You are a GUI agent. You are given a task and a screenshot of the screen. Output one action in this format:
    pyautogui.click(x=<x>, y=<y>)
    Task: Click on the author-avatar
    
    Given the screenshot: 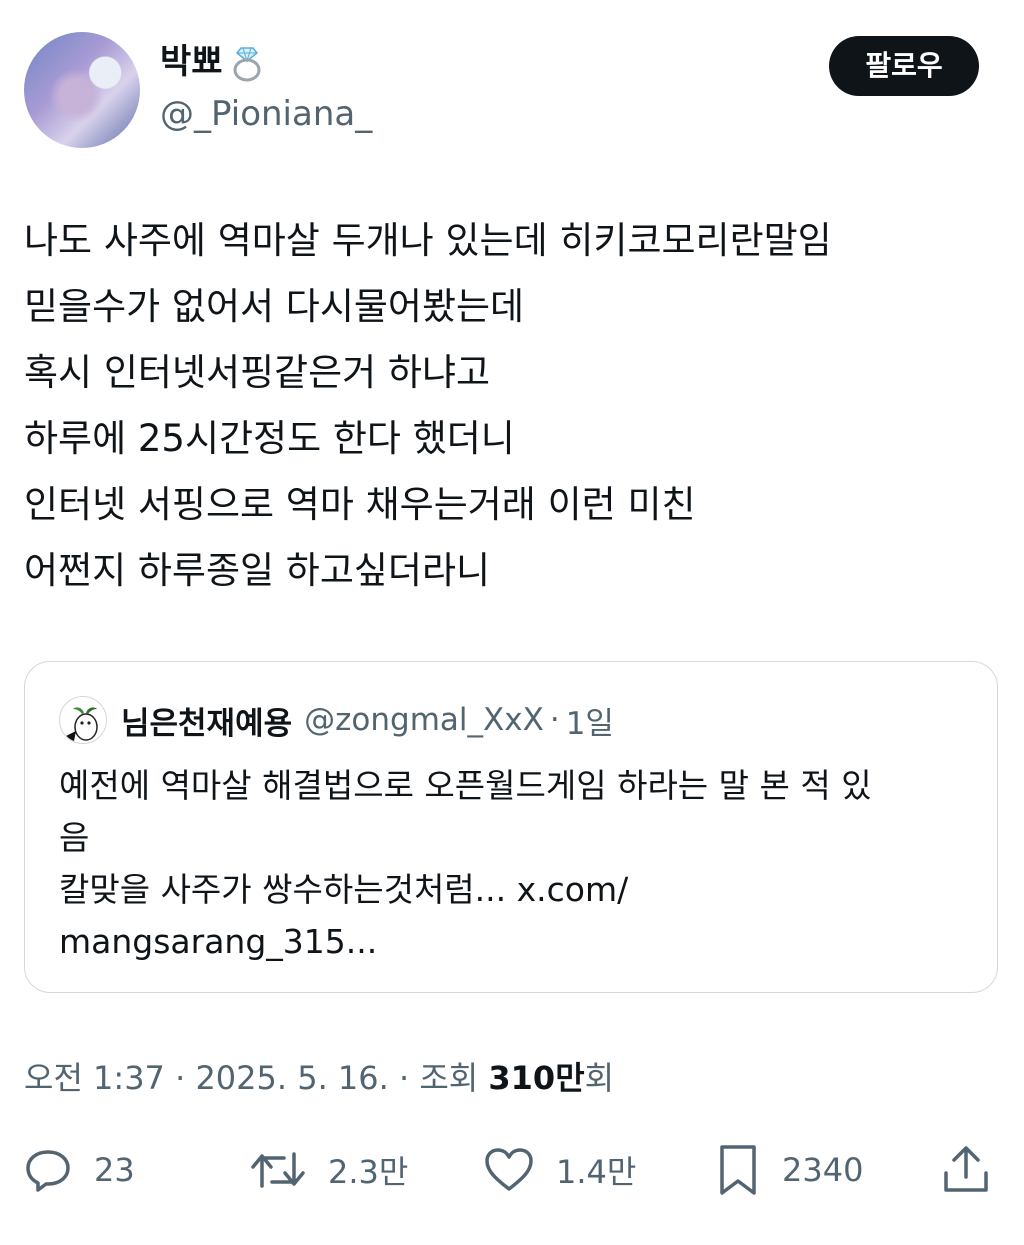 What is the action you would take?
    pyautogui.click(x=82, y=90)
    